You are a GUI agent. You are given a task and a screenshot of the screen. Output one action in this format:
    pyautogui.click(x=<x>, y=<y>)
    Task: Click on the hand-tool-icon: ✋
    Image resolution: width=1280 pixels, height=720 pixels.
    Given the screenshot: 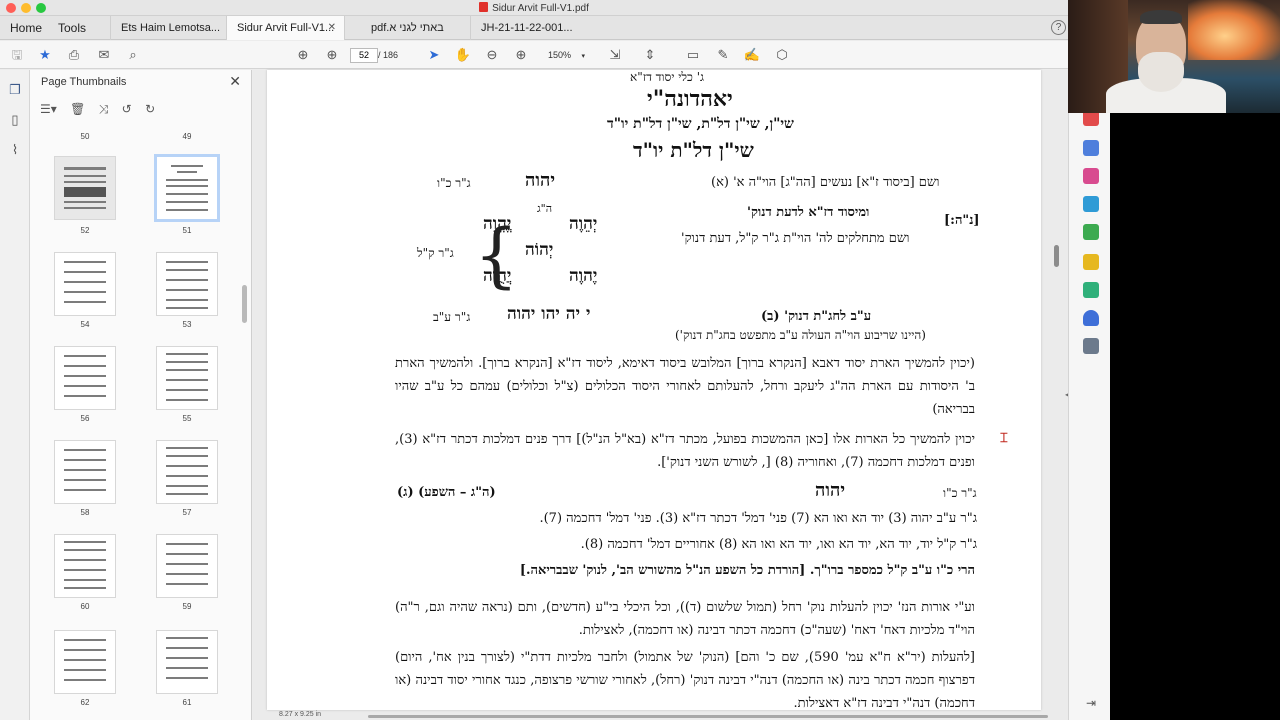 What is the action you would take?
    pyautogui.click(x=463, y=55)
    